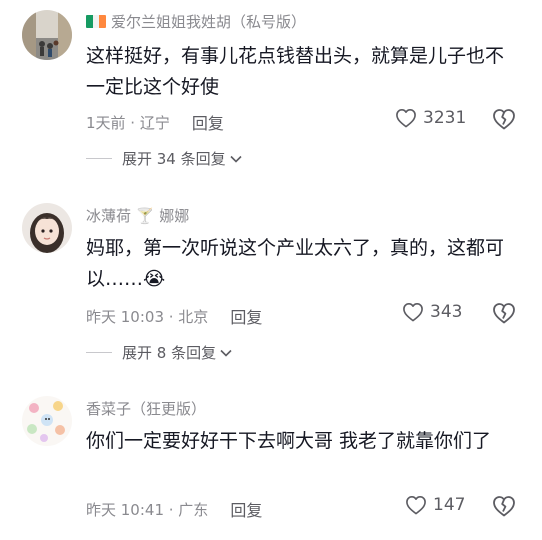  I want to click on comment-meta: 昨天 10:41 · 广东 回复, so click(174, 509).